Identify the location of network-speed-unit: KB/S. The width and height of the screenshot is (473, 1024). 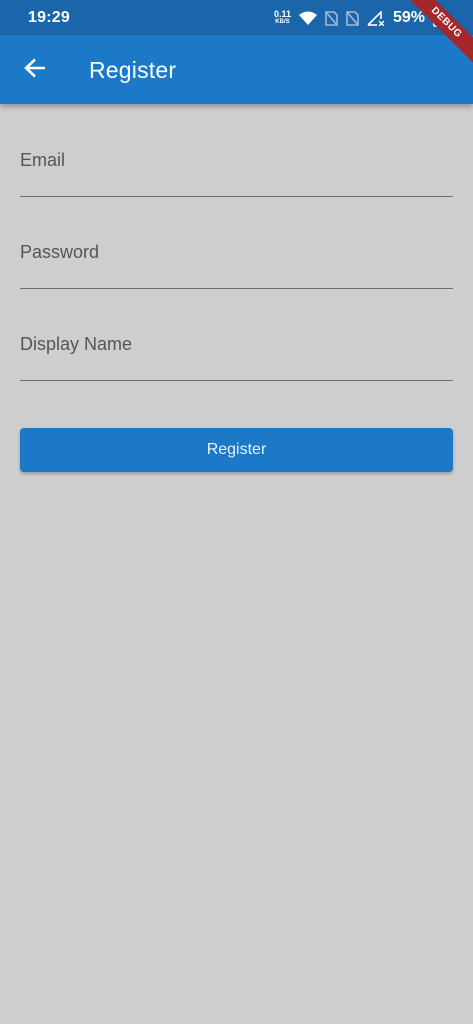
(282, 22).